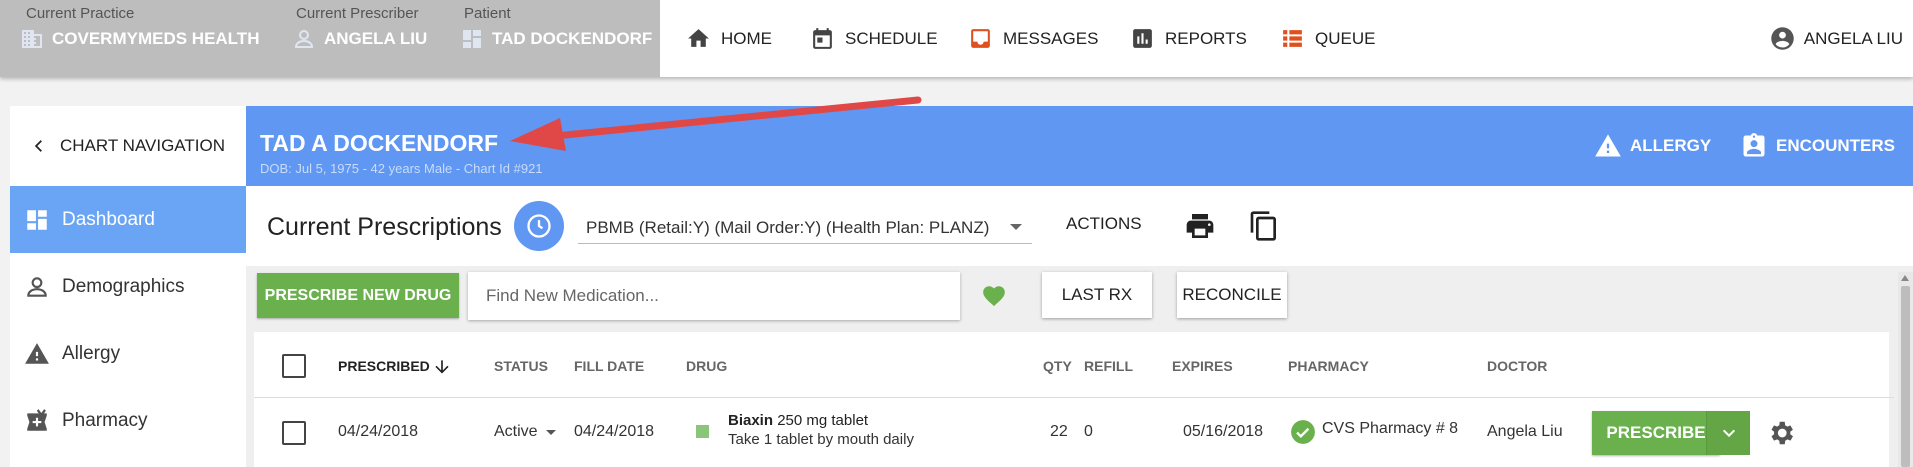  I want to click on nav-schedule-label: SCHEDULE, so click(891, 38).